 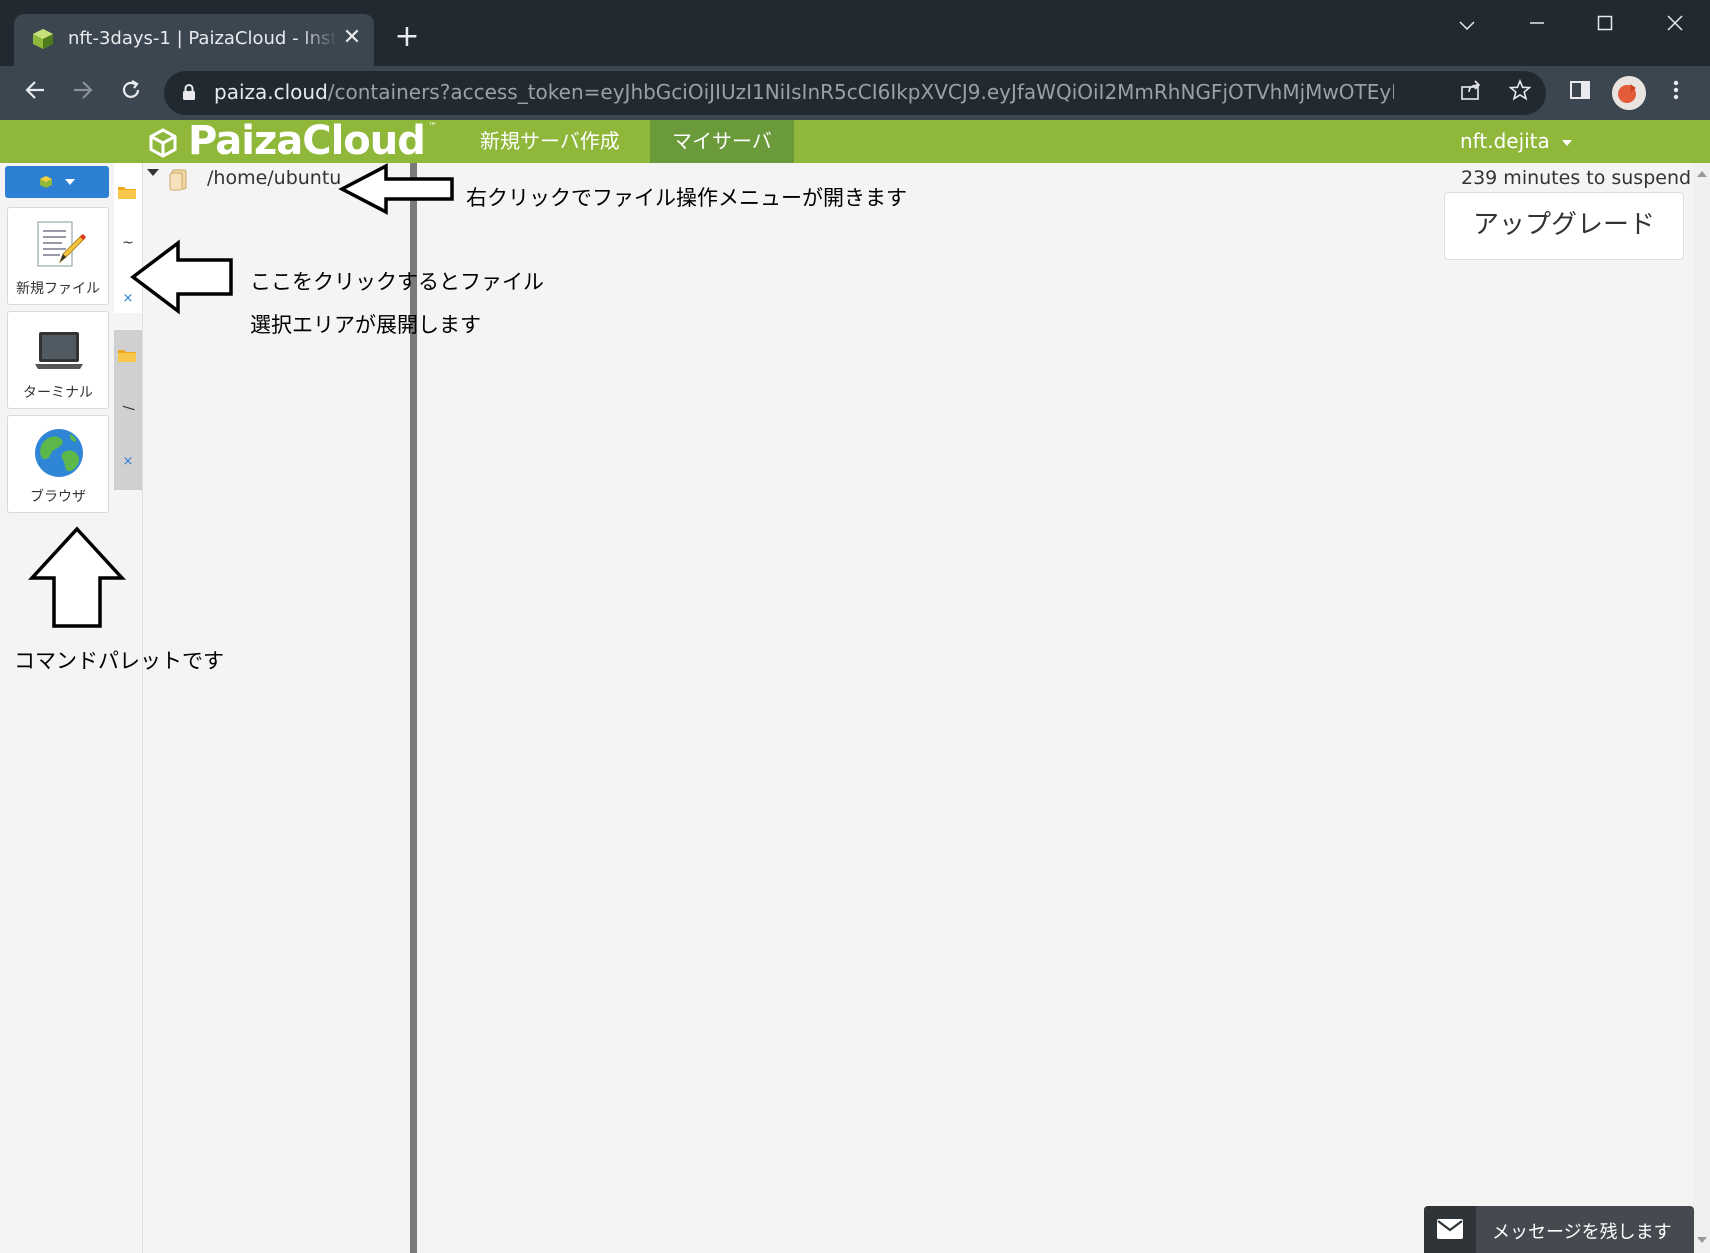 I want to click on app-navbar: PaizaCloud ™ 新規サーバ作成 マイサーバ nft.dejita, so click(x=855, y=141).